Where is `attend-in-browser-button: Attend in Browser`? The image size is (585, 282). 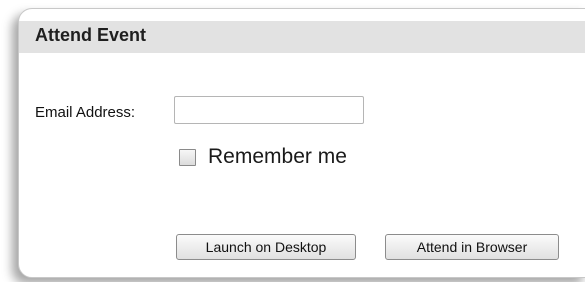 attend-in-browser-button: Attend in Browser is located at coordinates (472, 247).